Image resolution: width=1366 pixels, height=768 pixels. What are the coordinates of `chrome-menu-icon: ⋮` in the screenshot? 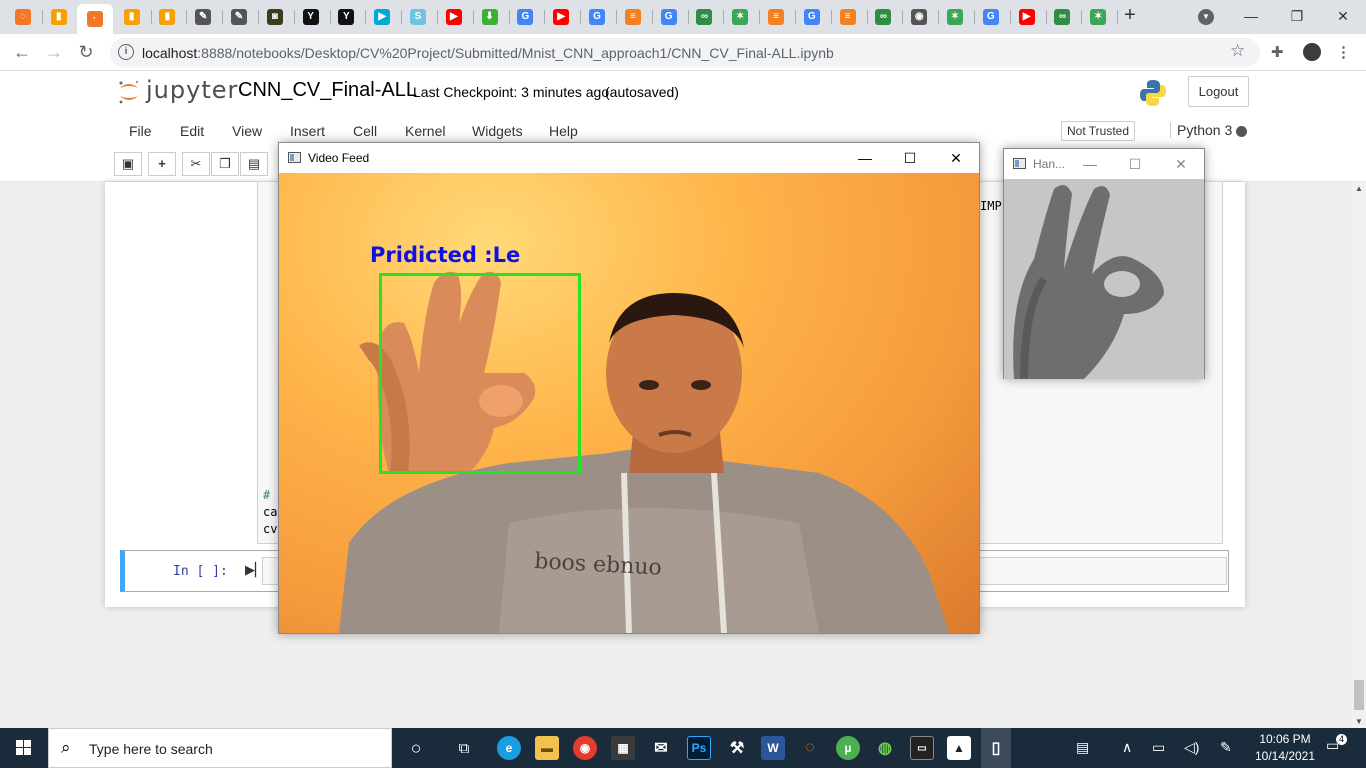 It's located at (1345, 52).